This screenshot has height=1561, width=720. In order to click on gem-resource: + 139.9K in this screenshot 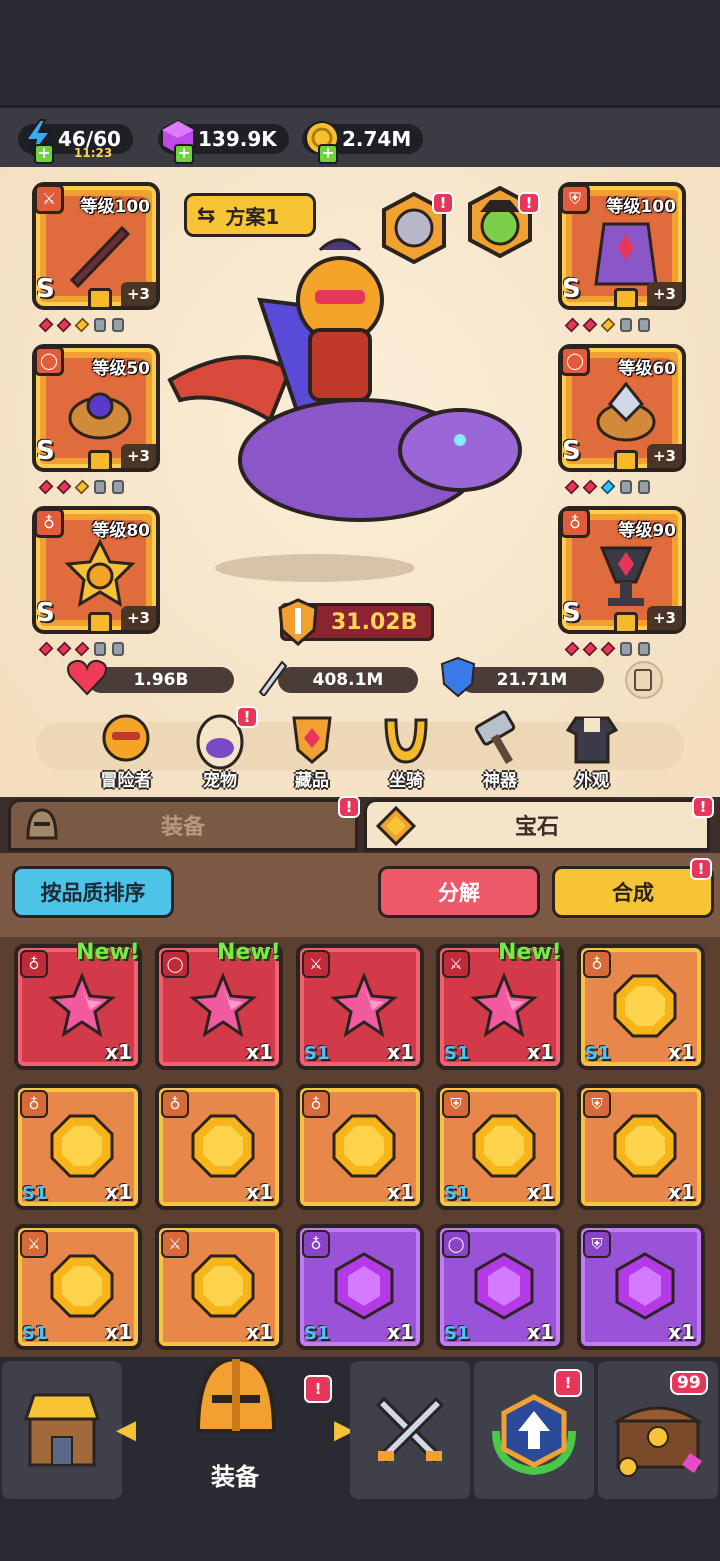, I will do `click(223, 141)`.